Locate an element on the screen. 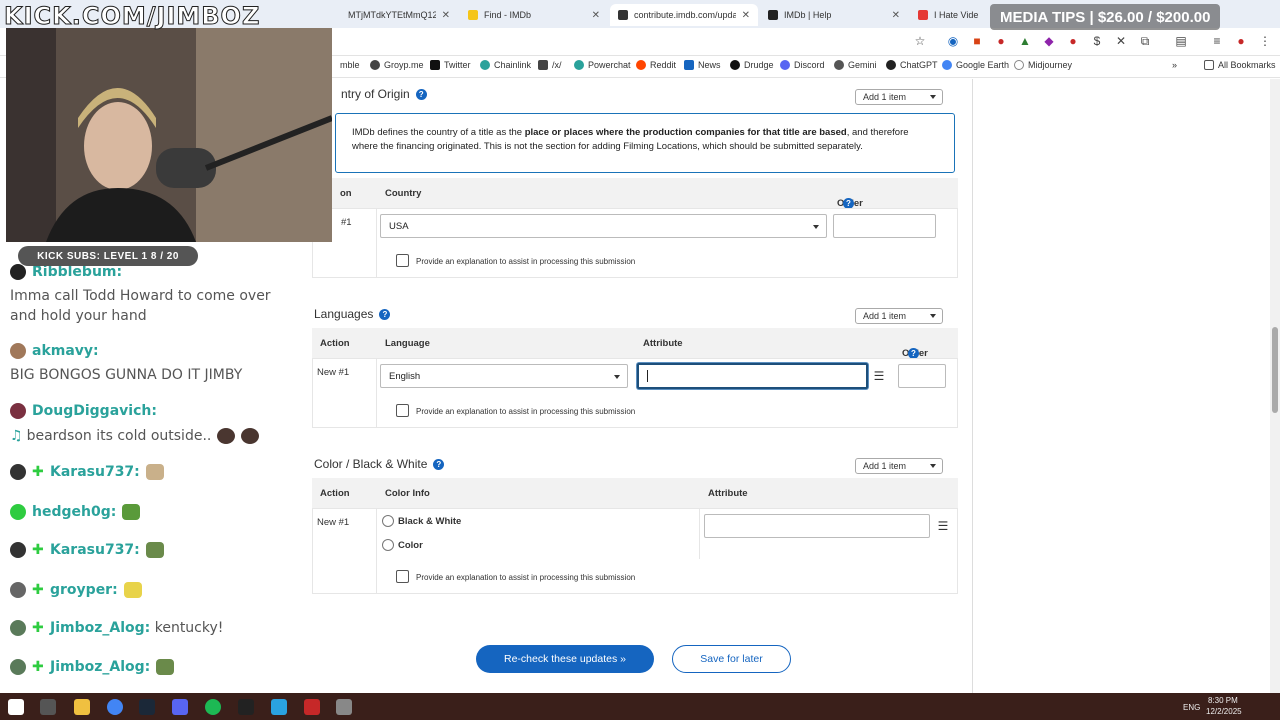 The height and width of the screenshot is (720, 1280). bookmark: Midjourney is located at coordinates (1043, 65).